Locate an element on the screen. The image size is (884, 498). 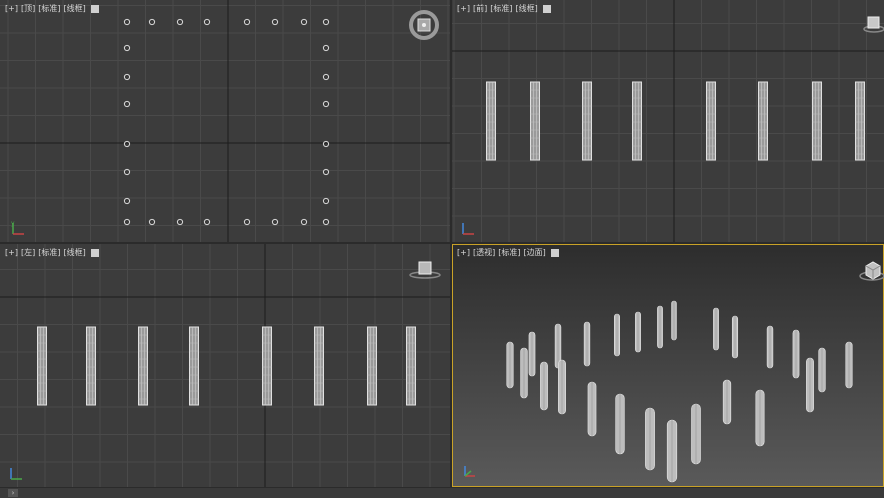
label-view: [顶] is located at coordinates (28, 8).